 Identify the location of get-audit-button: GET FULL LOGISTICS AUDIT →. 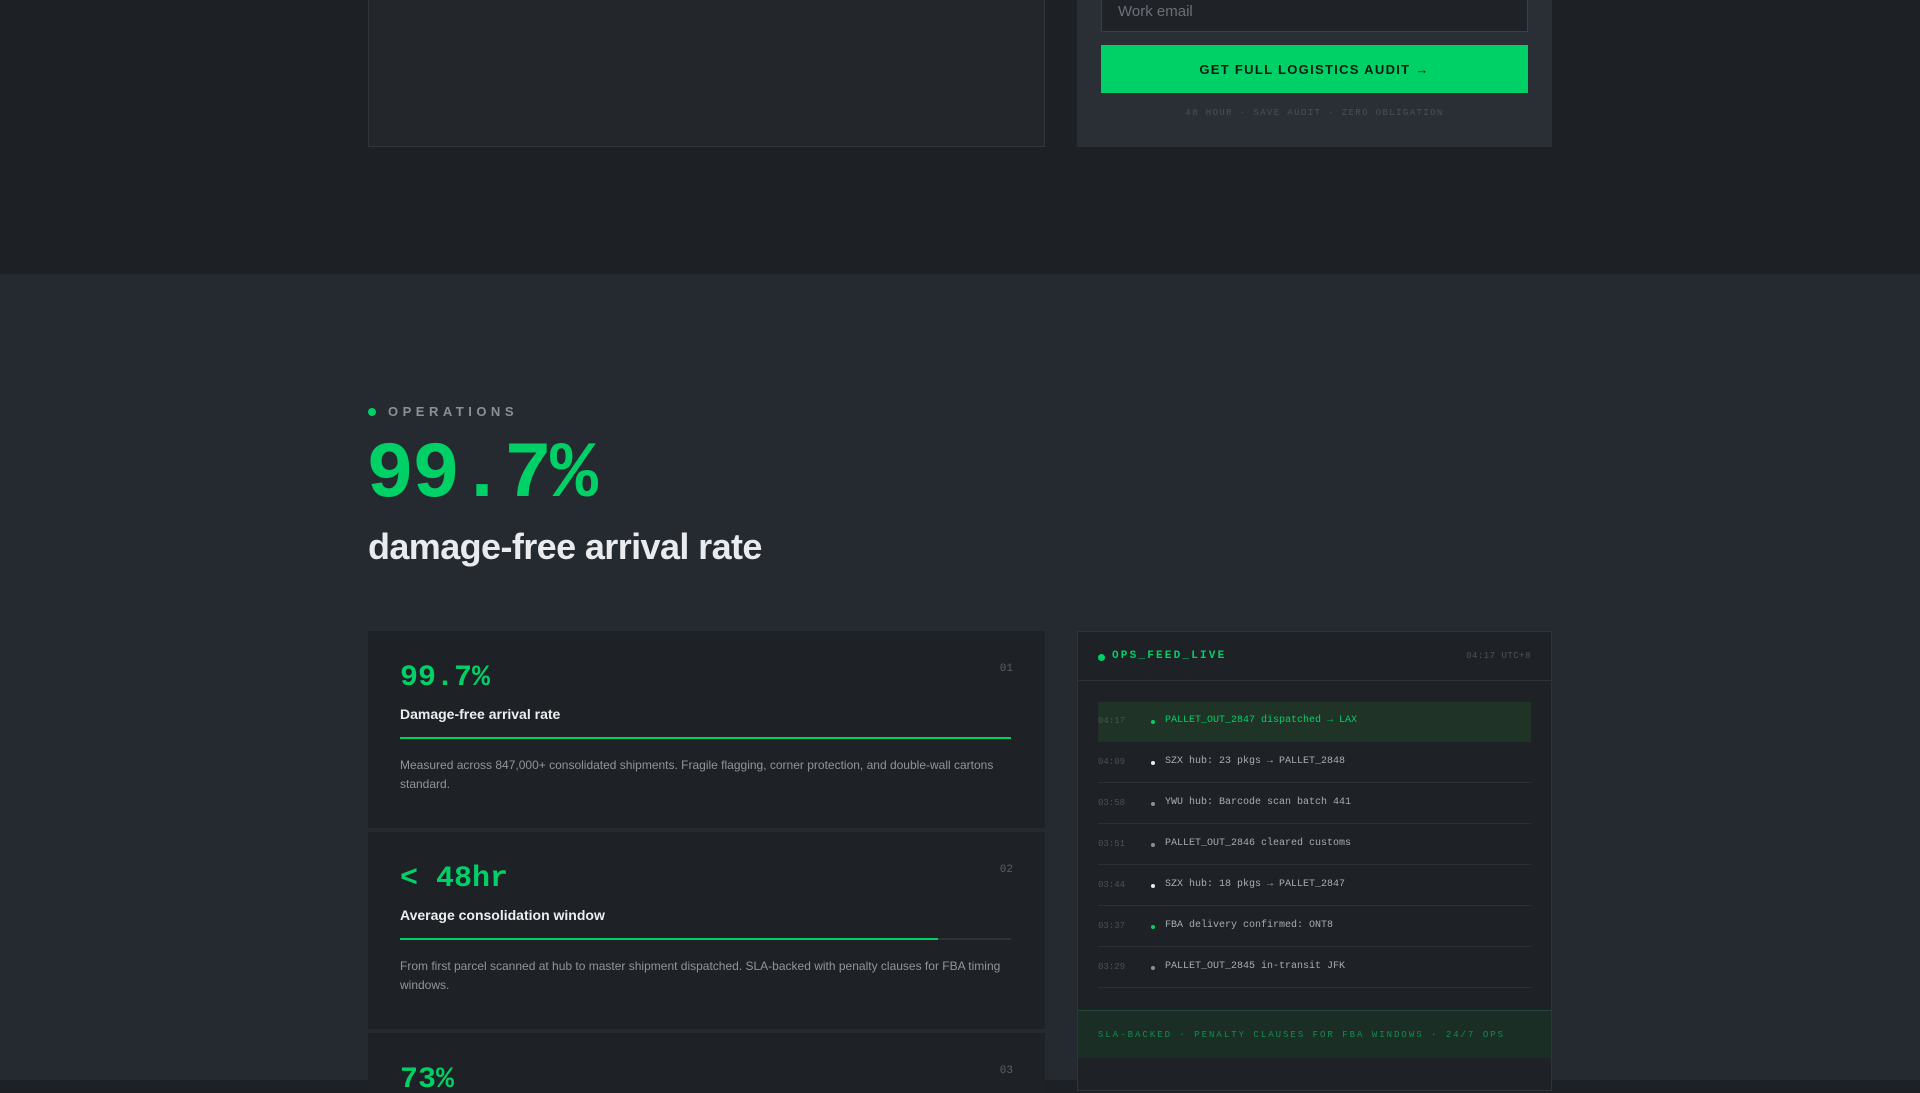
(1314, 69).